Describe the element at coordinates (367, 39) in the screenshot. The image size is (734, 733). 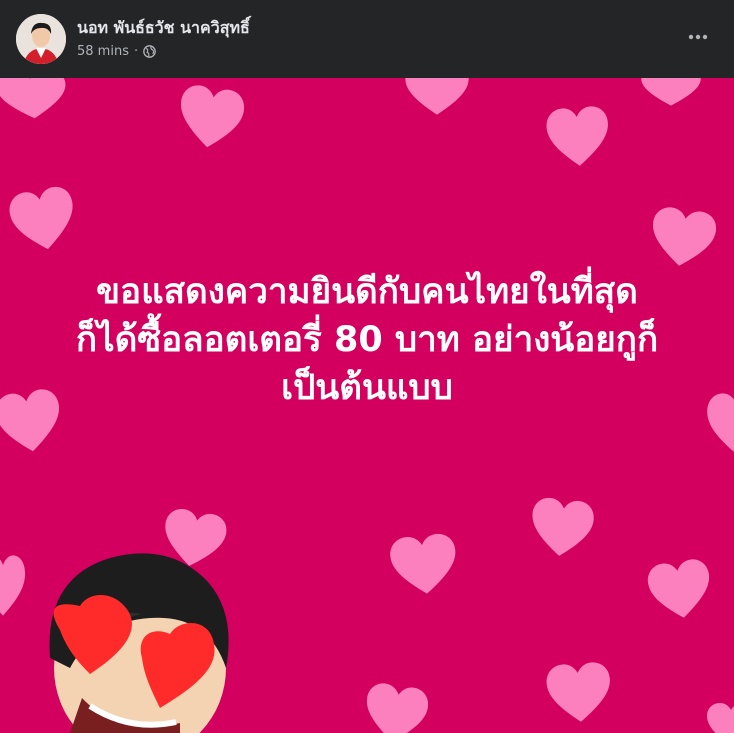
I see `post-header: นอท พันธ์ธวัช นาควิสุทธิ์ 58 mins ·` at that location.